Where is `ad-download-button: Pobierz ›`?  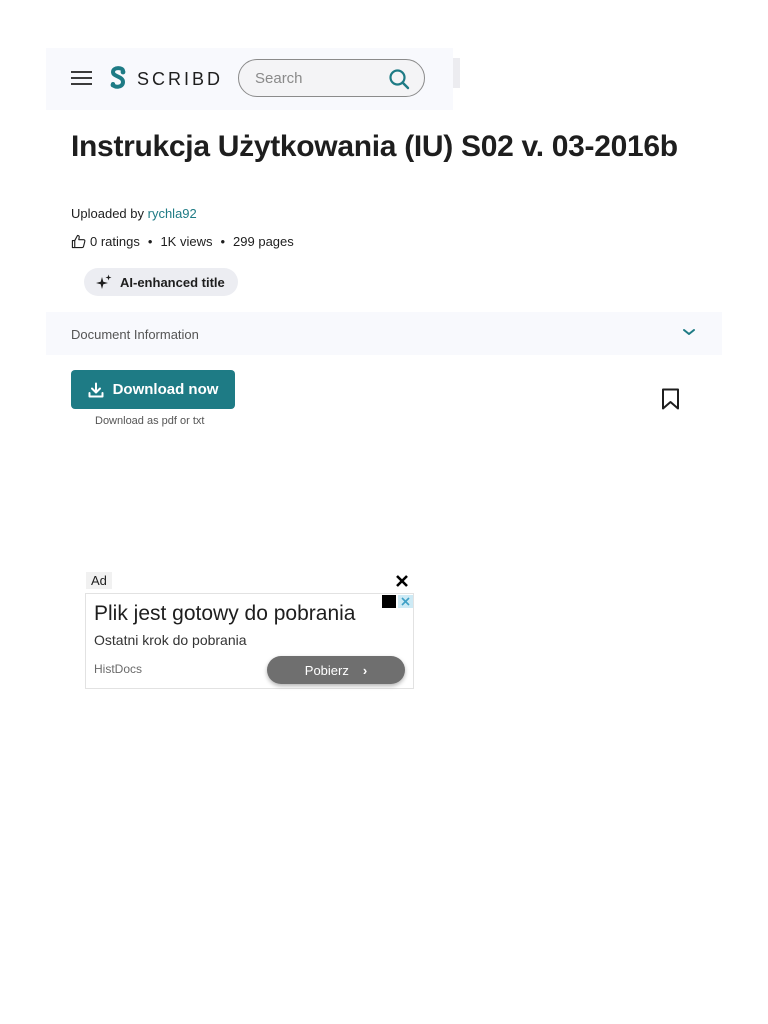
ad-download-button: Pobierz › is located at coordinates (336, 670).